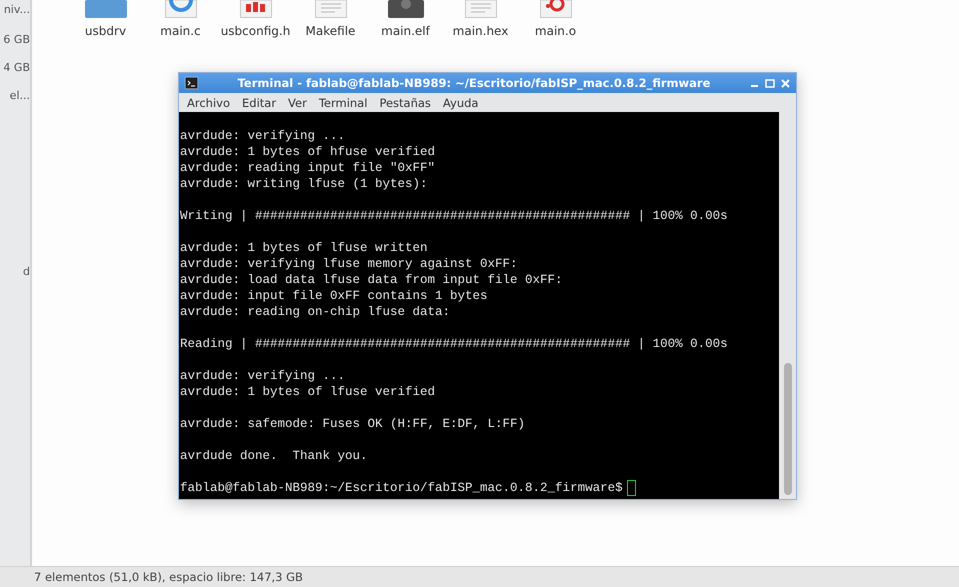 The height and width of the screenshot is (587, 959). What do you see at coordinates (191, 83) in the screenshot?
I see `terminal-icon` at bounding box center [191, 83].